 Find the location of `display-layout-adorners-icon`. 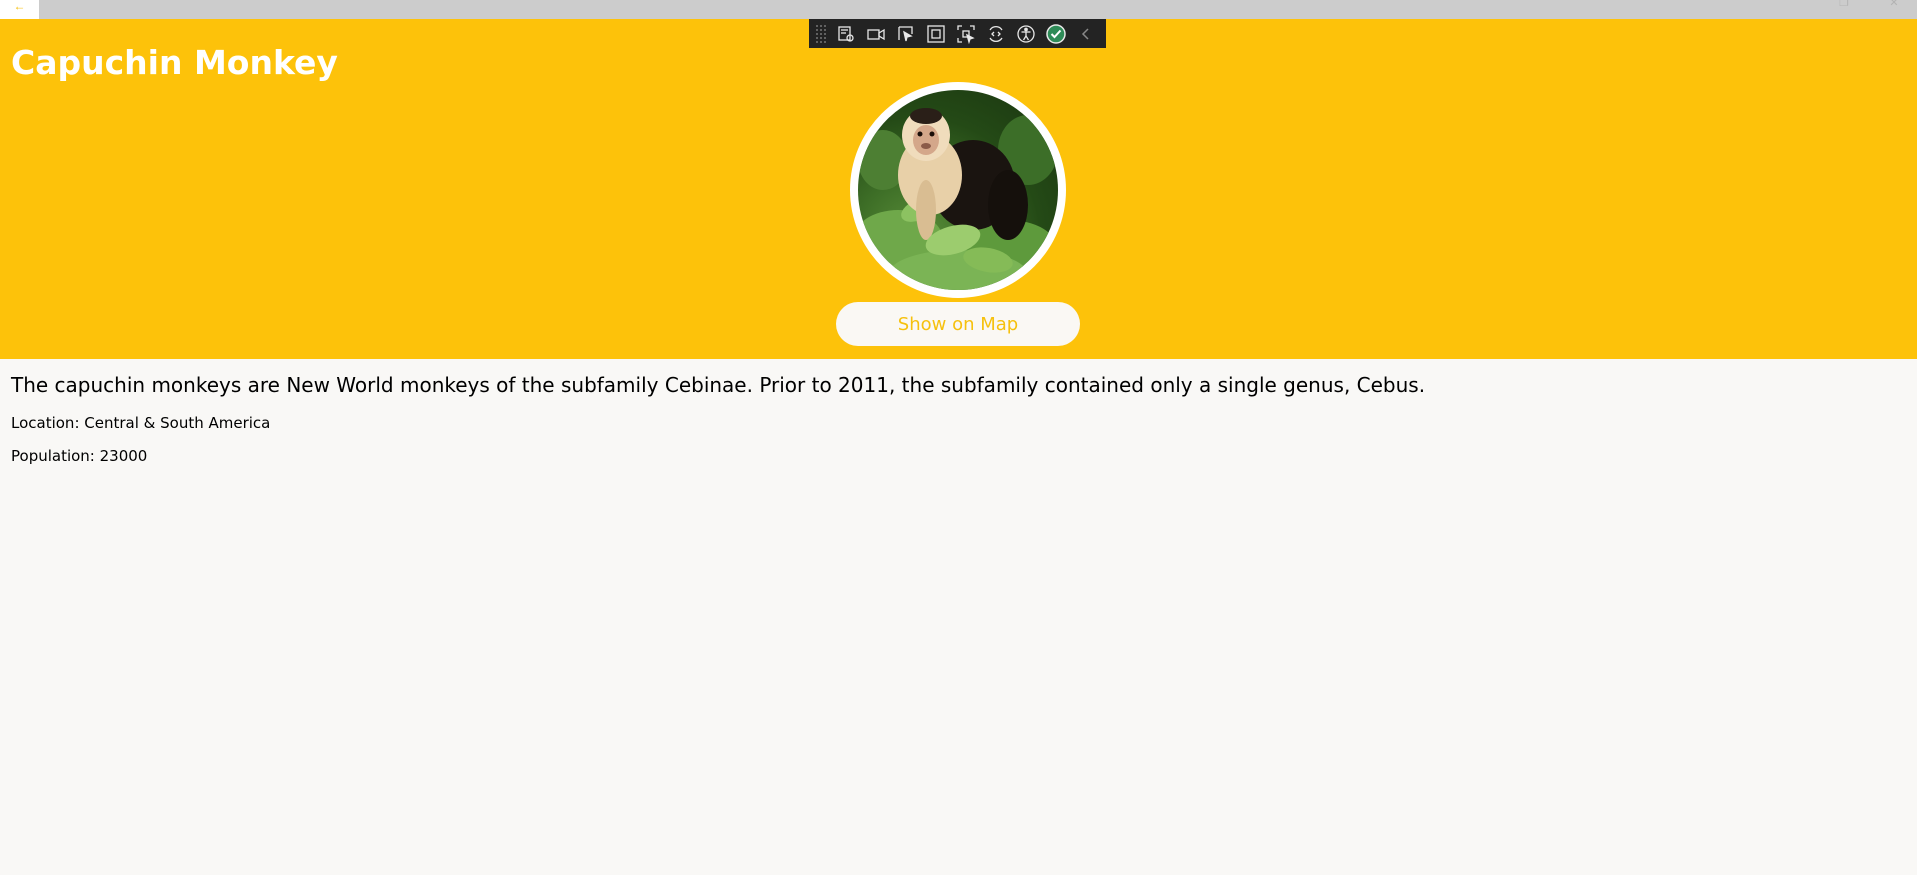

display-layout-adorners-icon is located at coordinates (936, 33).